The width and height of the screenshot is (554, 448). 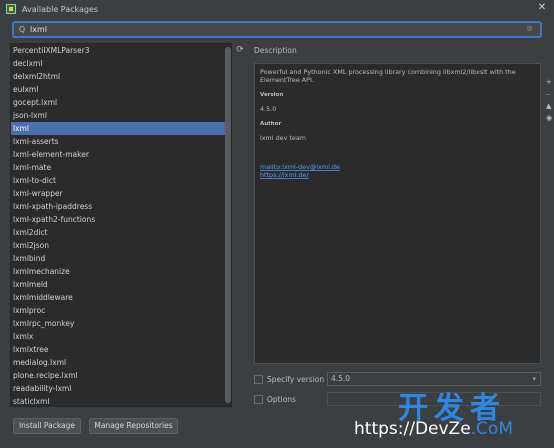 What do you see at coordinates (121, 154) in the screenshot?
I see `package-list-item: lxml-element-maker` at bounding box center [121, 154].